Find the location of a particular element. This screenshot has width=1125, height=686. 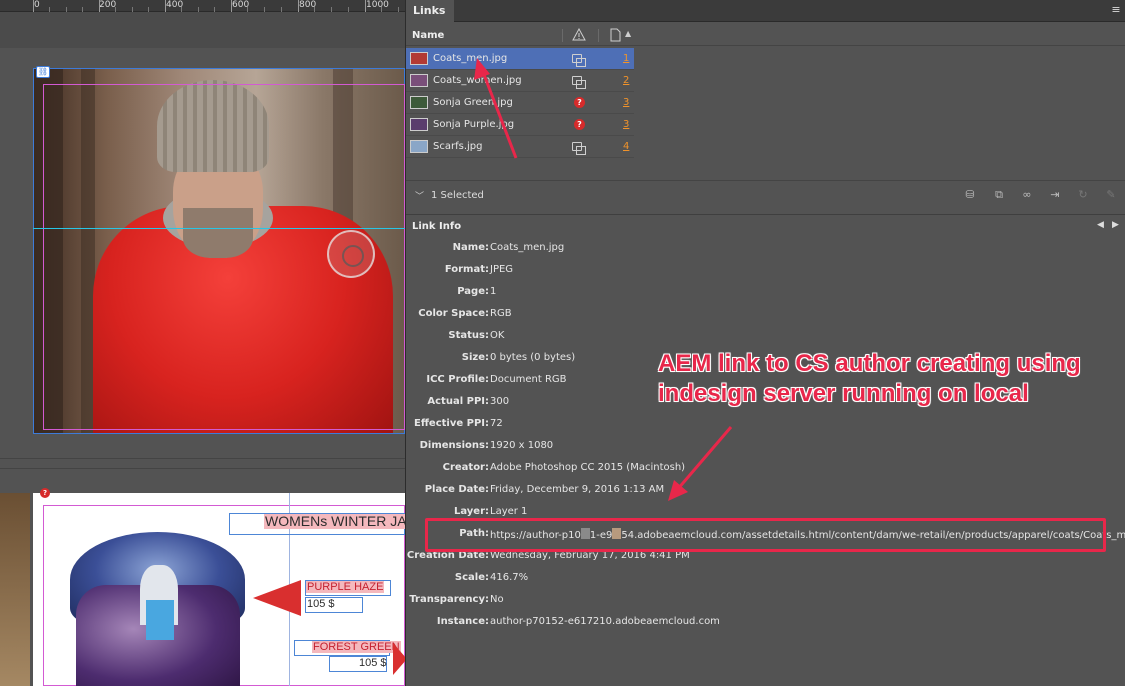

info-label: Format: is located at coordinates (466, 269).